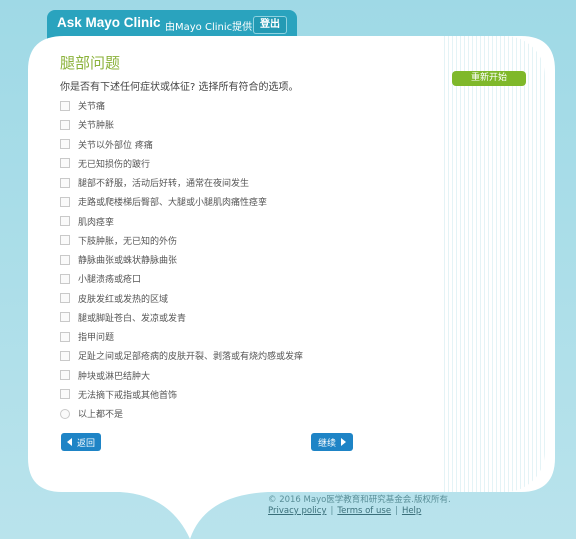 This screenshot has width=576, height=539. I want to click on symptom-option: 关节痛, so click(240, 105).